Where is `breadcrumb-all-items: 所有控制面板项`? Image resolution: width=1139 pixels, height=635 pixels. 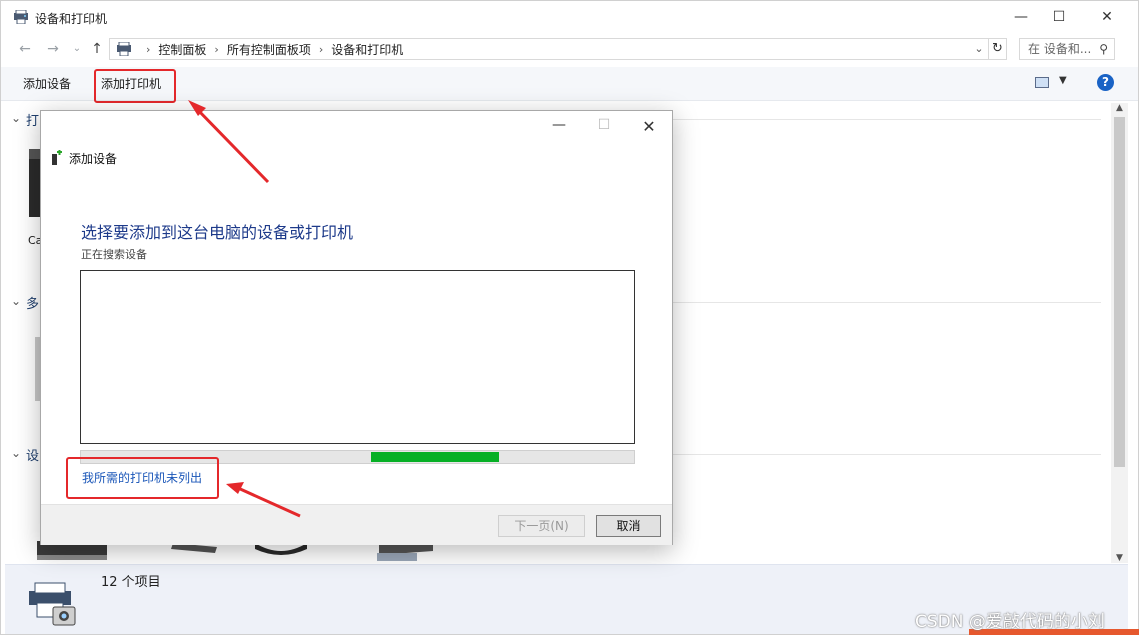 breadcrumb-all-items: 所有控制面板项 is located at coordinates (269, 49).